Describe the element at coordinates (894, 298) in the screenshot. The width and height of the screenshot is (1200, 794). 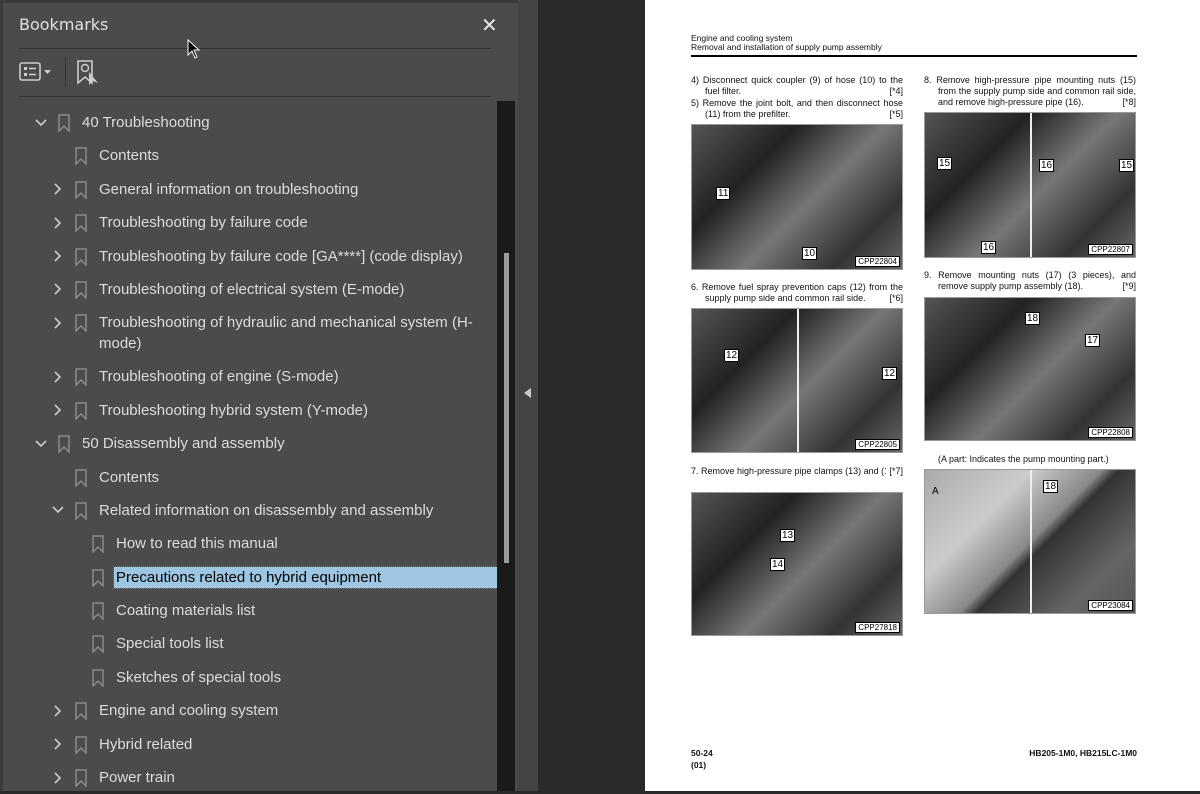
I see `step-reference: [*6]` at that location.